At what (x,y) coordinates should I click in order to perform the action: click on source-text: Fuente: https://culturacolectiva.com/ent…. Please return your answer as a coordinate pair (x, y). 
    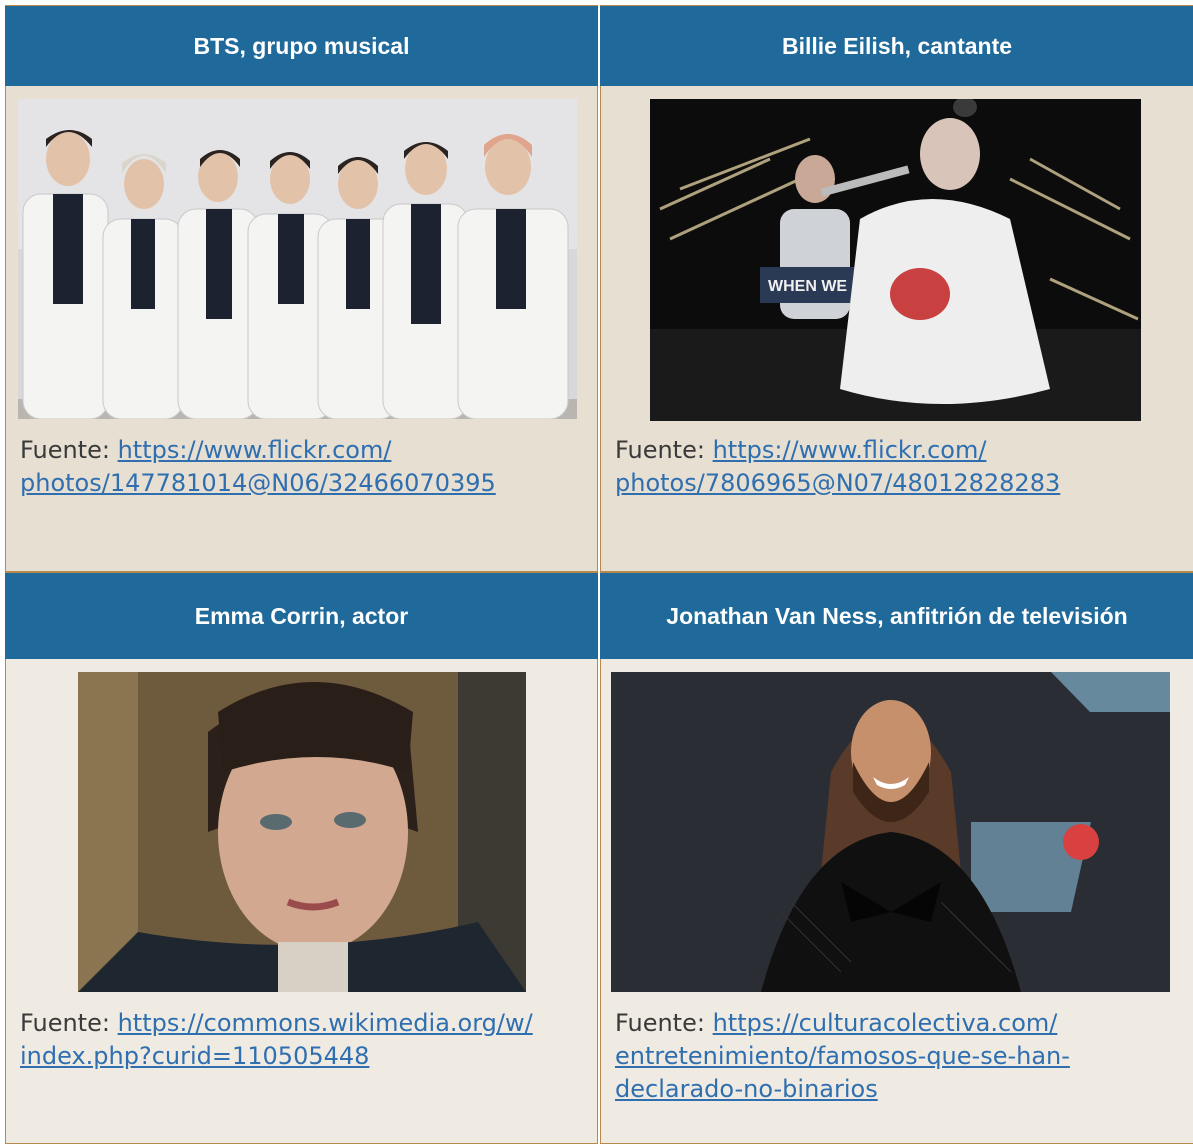
    Looking at the image, I should click on (897, 1056).